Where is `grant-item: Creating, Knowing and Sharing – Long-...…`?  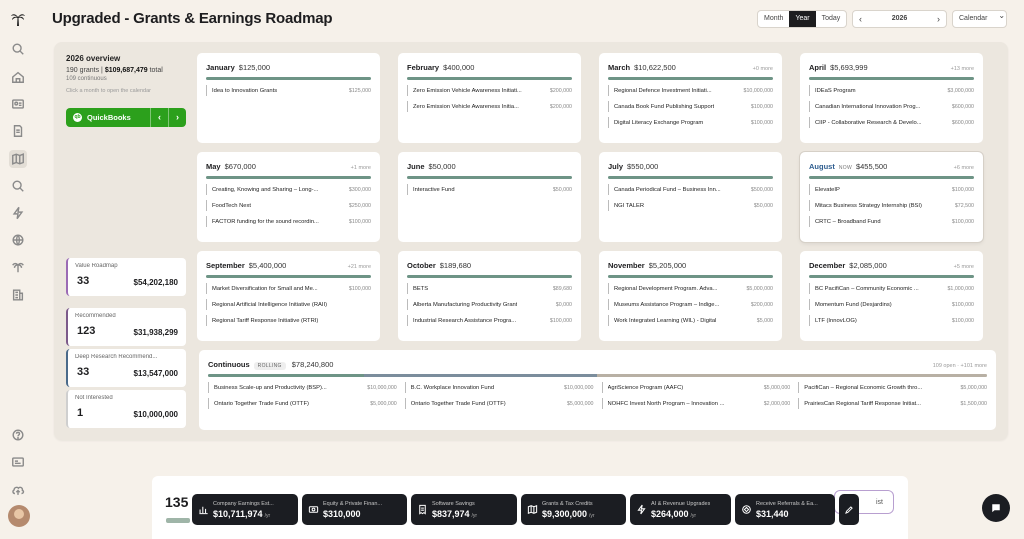
grant-item: Creating, Knowing and Sharing – Long-...… is located at coordinates (288, 189).